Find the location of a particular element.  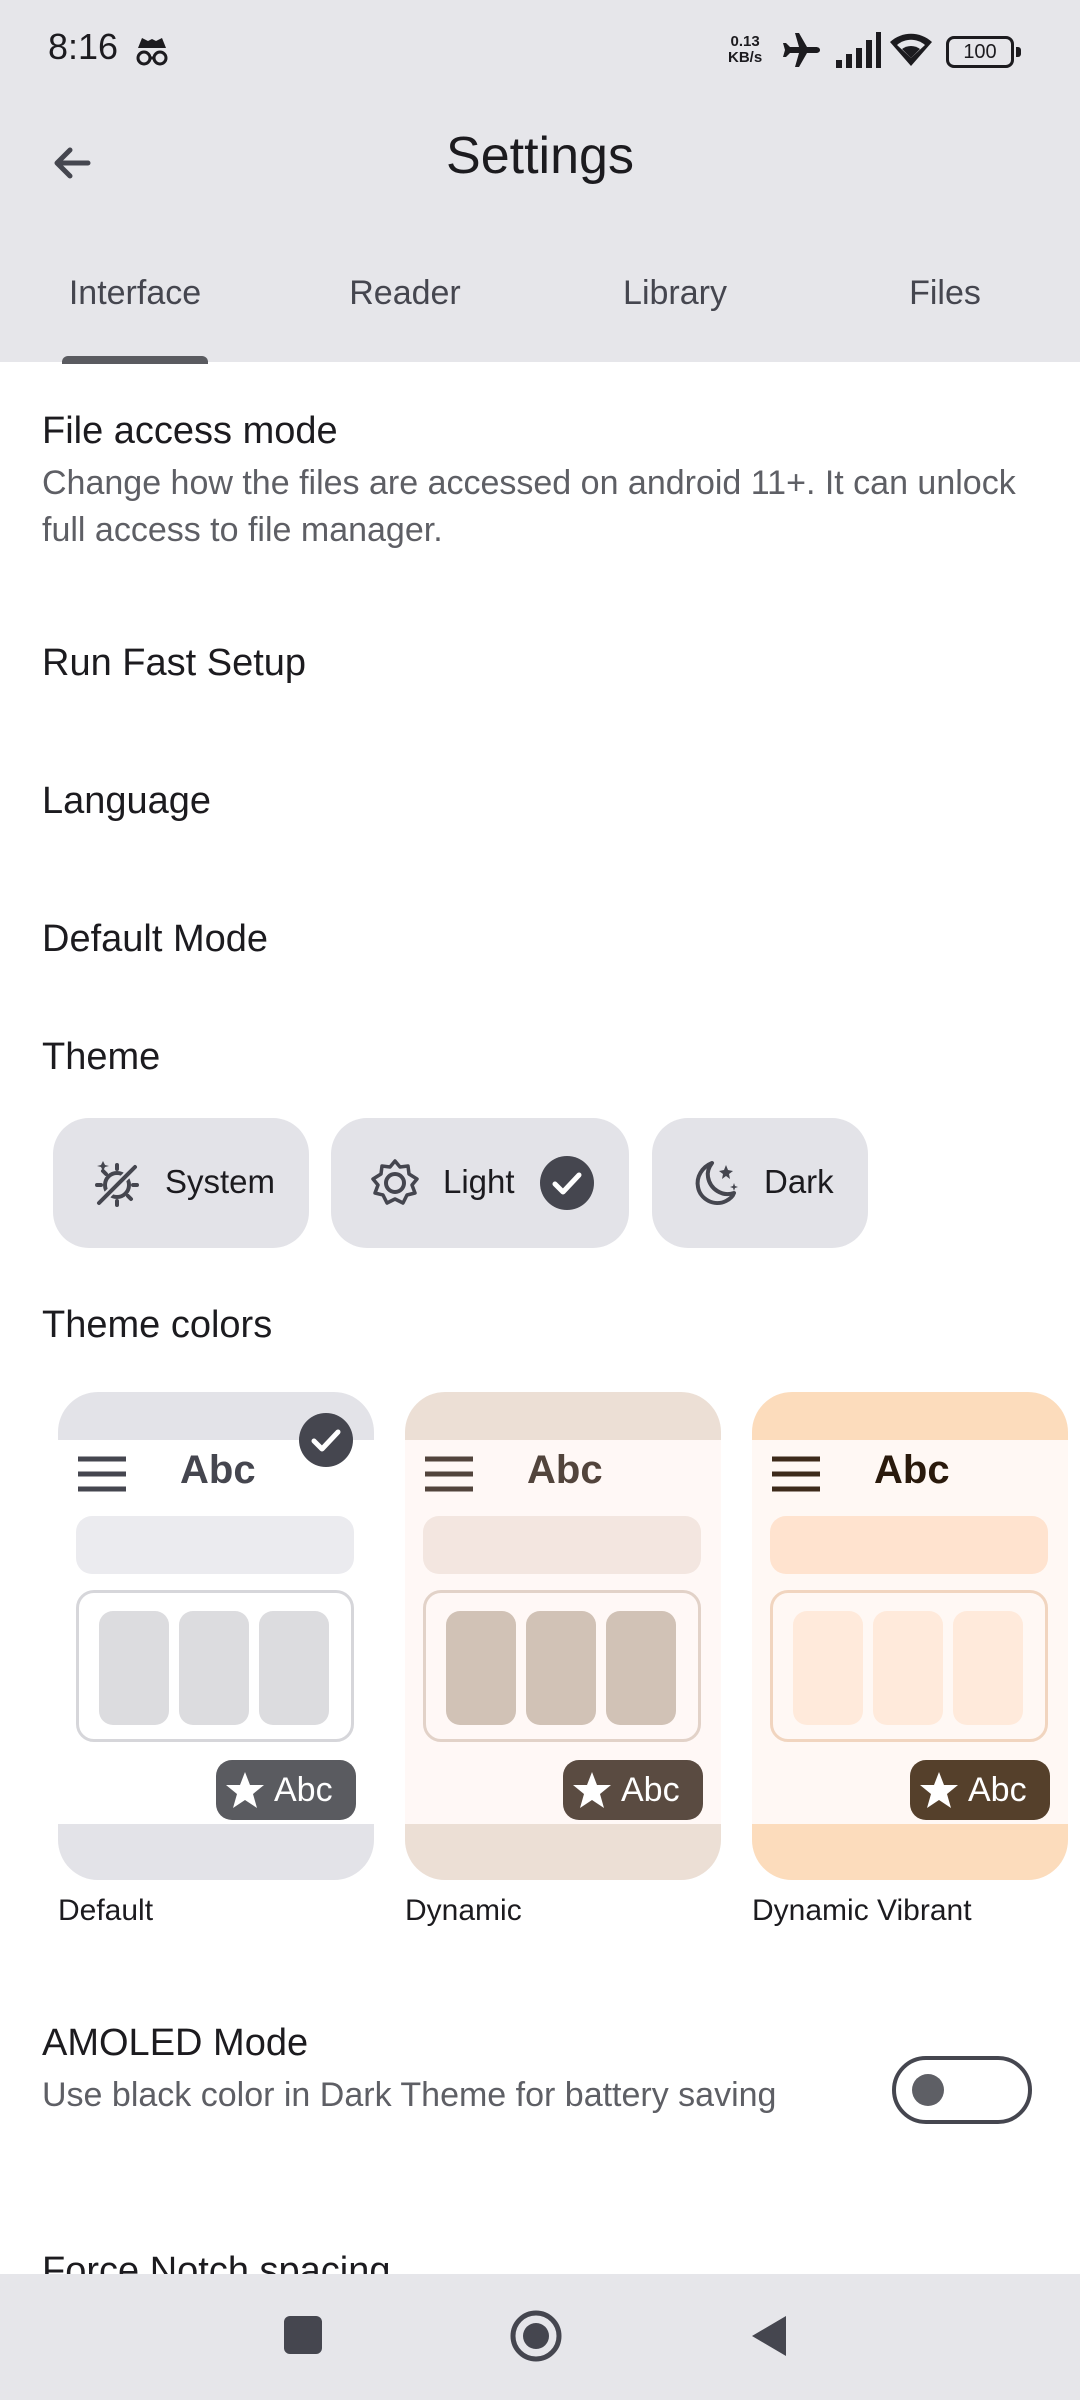

network-speed: 0.13 KB/s is located at coordinates (745, 50).